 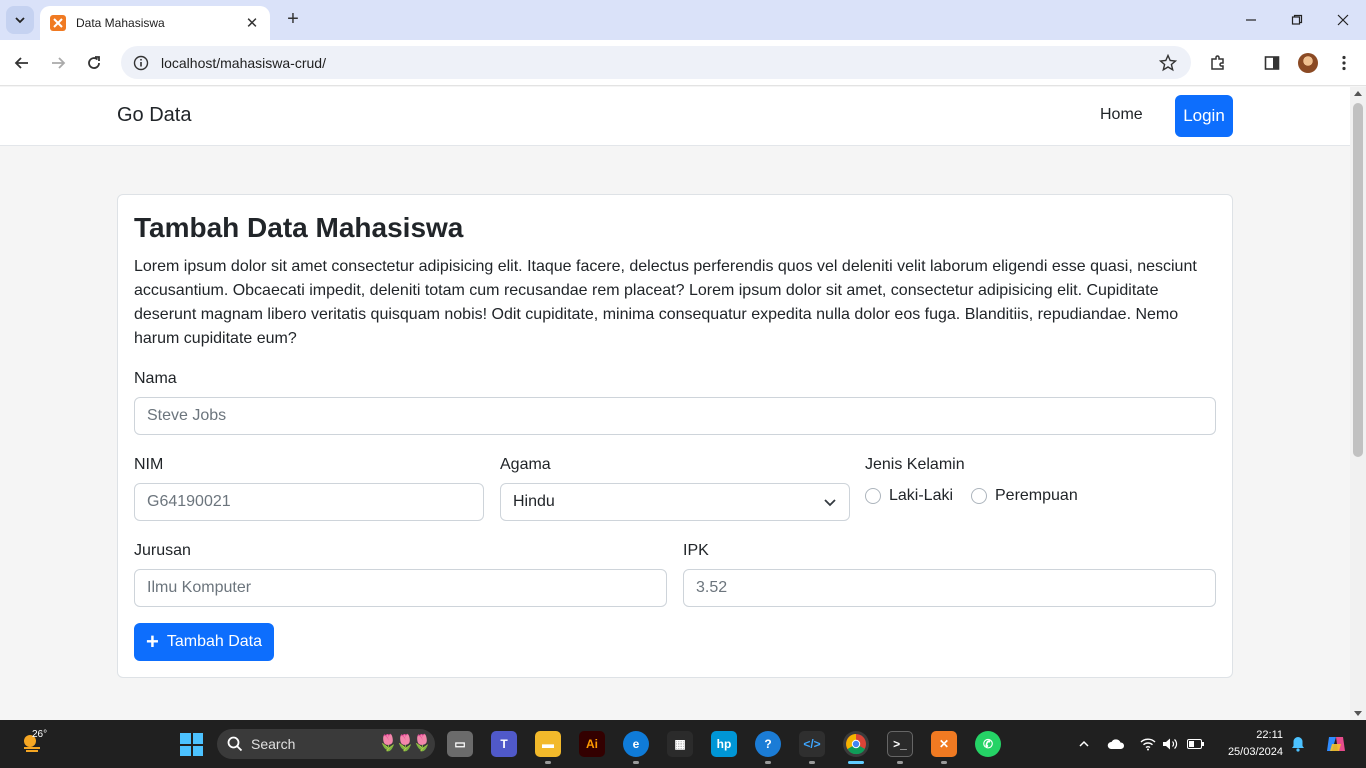 I want to click on wifi-icon, so click(x=1148, y=744).